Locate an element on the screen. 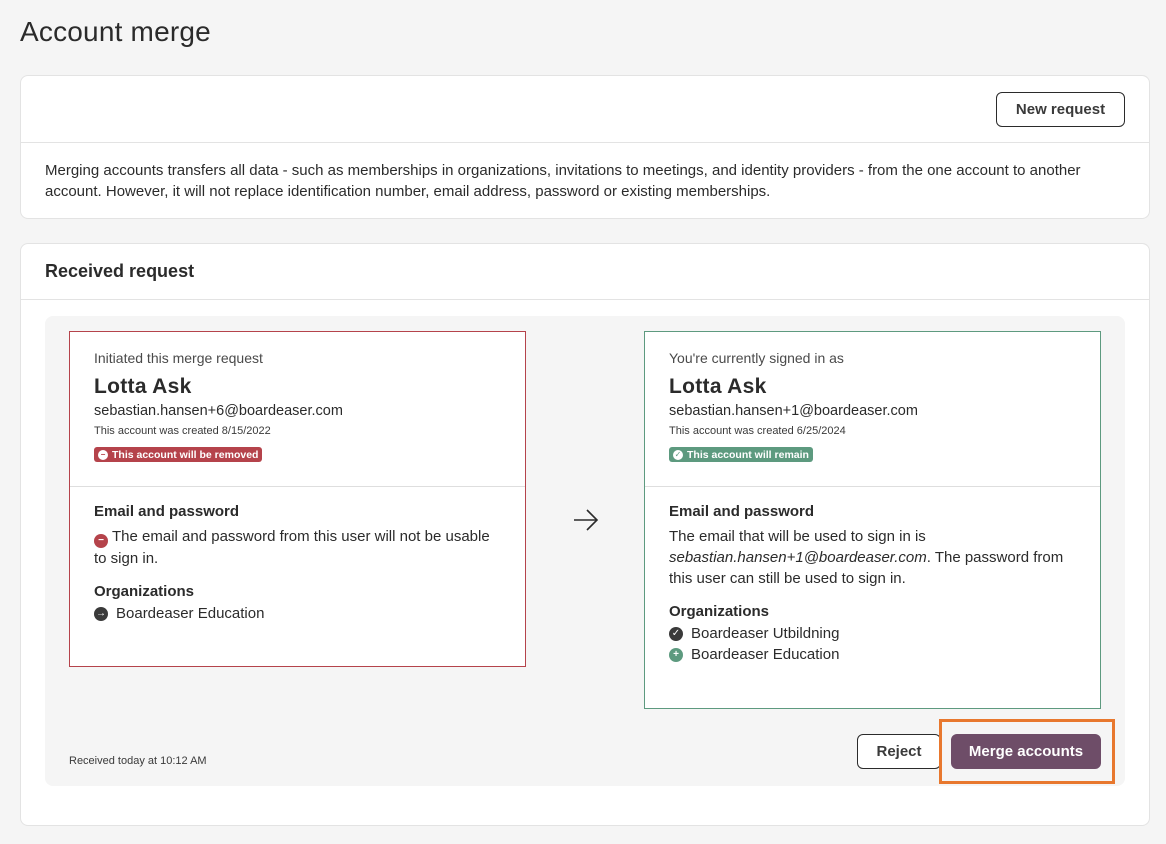  page-title: Account merge is located at coordinates (115, 31).